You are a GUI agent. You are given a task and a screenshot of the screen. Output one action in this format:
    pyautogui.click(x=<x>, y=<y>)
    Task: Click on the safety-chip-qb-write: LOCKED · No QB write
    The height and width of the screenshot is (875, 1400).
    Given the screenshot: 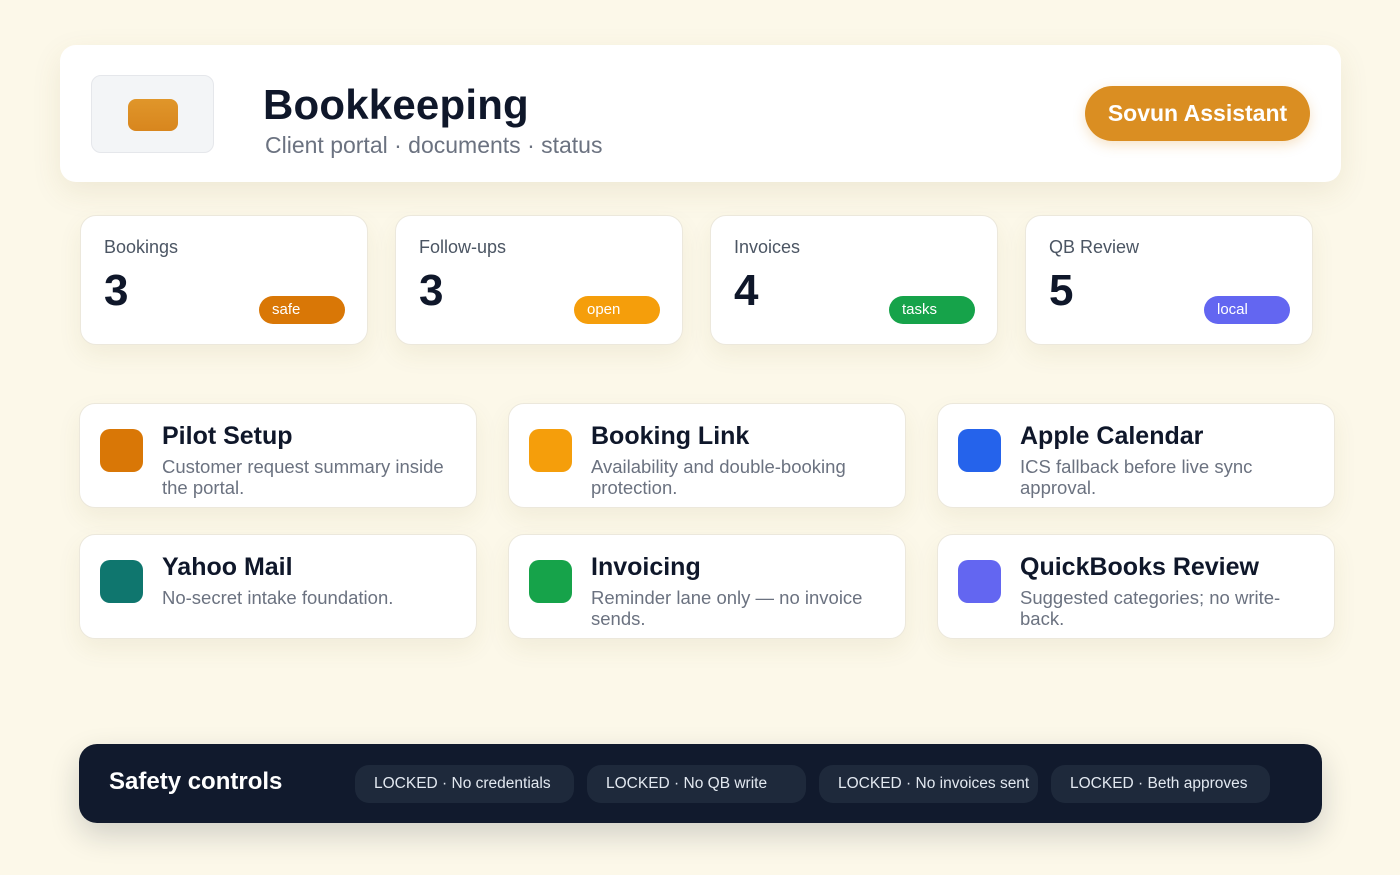 What is the action you would take?
    pyautogui.click(x=696, y=784)
    